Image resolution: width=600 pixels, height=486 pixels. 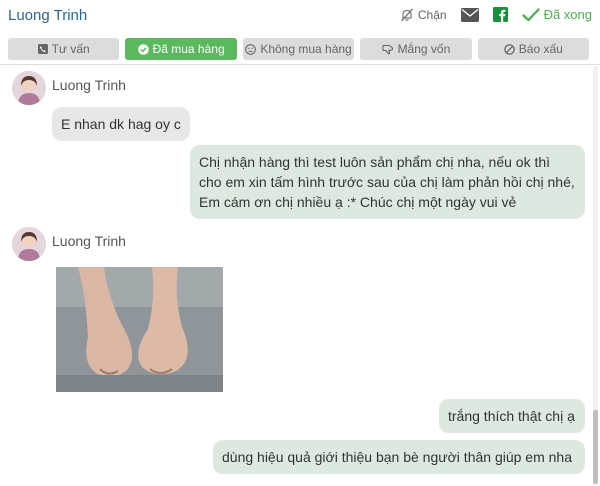 I want to click on tab-bao-xau: Báo xấu, so click(x=533, y=49).